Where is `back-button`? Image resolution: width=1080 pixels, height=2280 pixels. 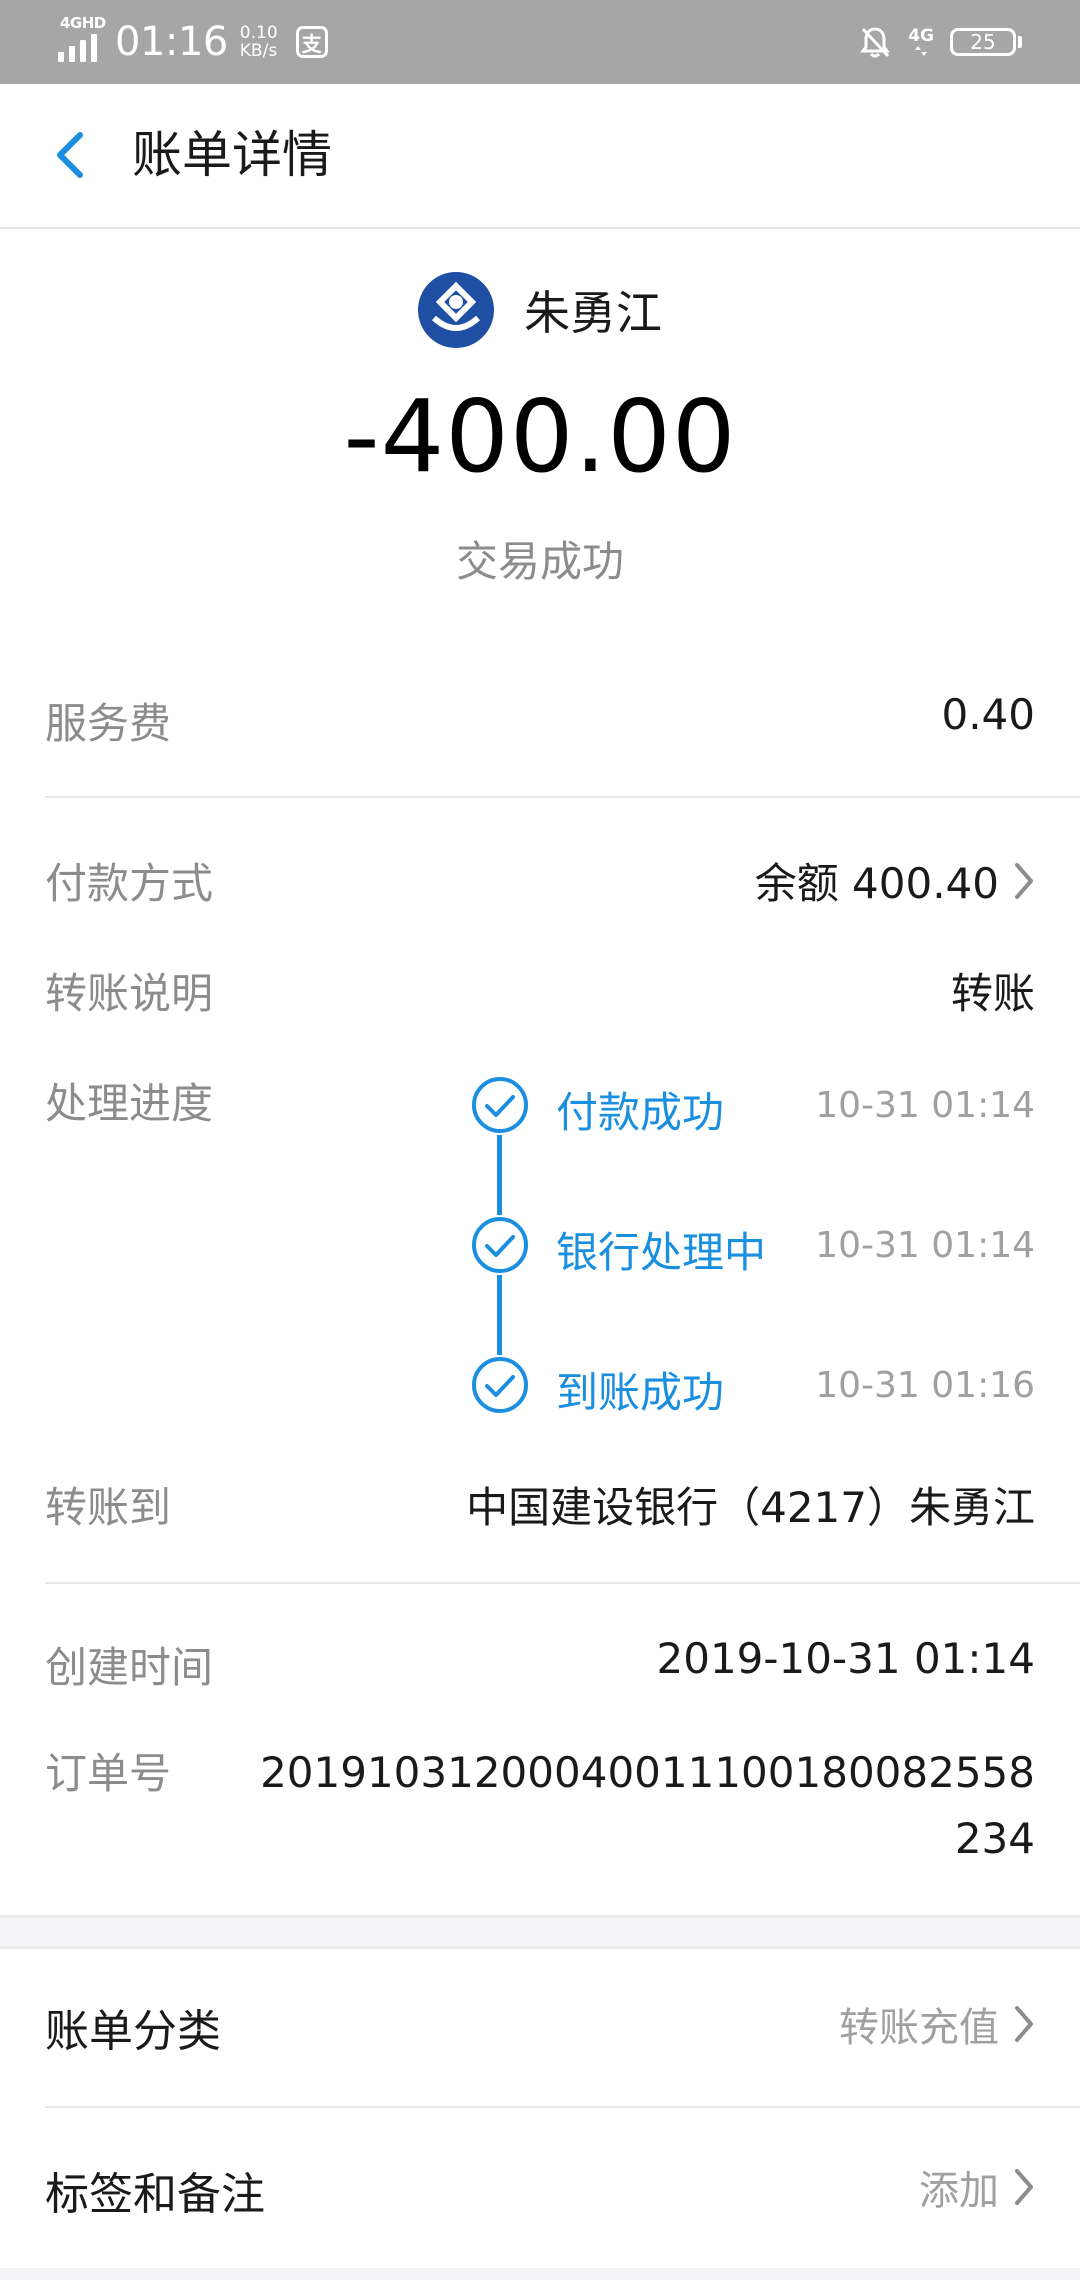 back-button is located at coordinates (70, 155).